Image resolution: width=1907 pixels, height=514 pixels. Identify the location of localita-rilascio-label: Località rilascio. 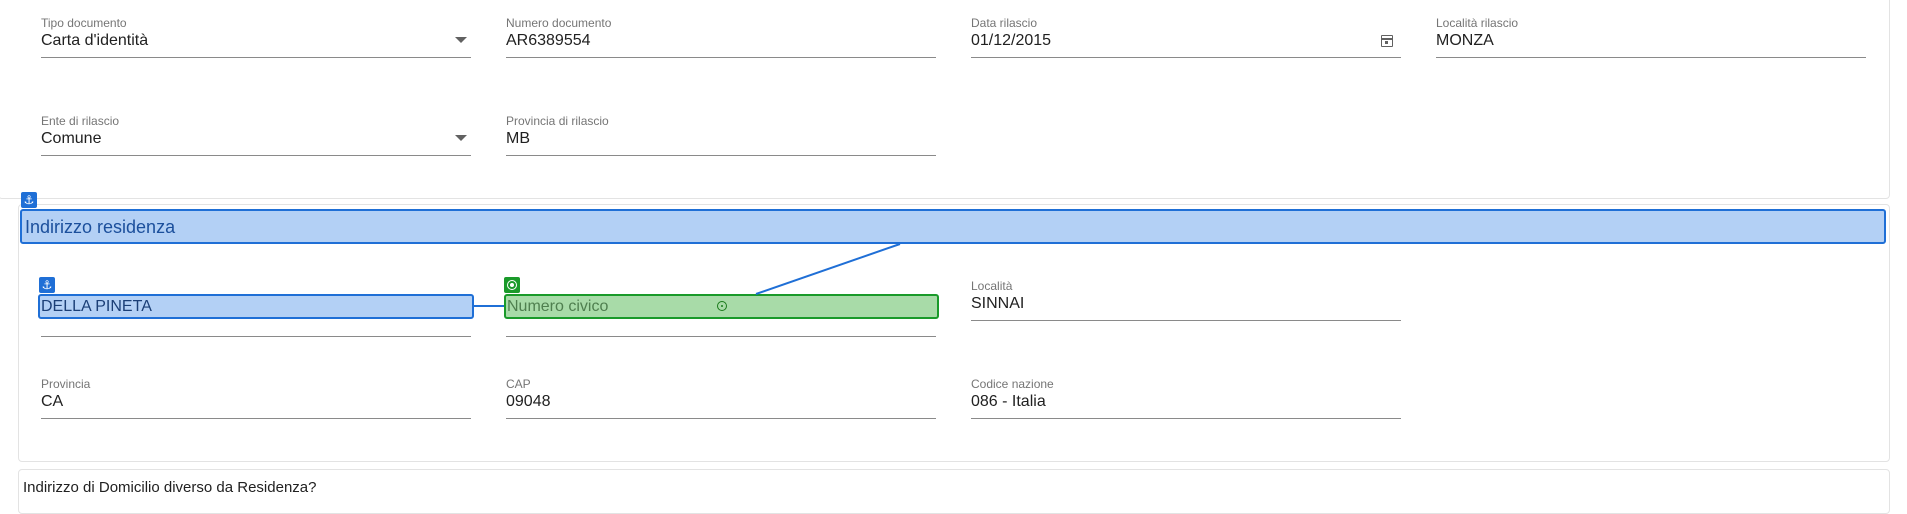
(1477, 23).